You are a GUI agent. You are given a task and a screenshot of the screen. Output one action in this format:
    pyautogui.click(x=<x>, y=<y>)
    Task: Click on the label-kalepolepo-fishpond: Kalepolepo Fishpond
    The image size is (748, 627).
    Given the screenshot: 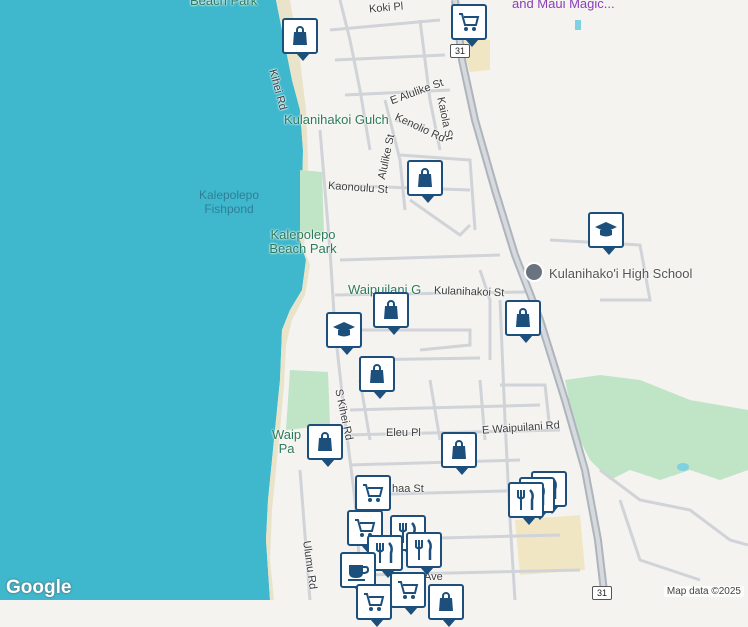 What is the action you would take?
    pyautogui.click(x=229, y=202)
    